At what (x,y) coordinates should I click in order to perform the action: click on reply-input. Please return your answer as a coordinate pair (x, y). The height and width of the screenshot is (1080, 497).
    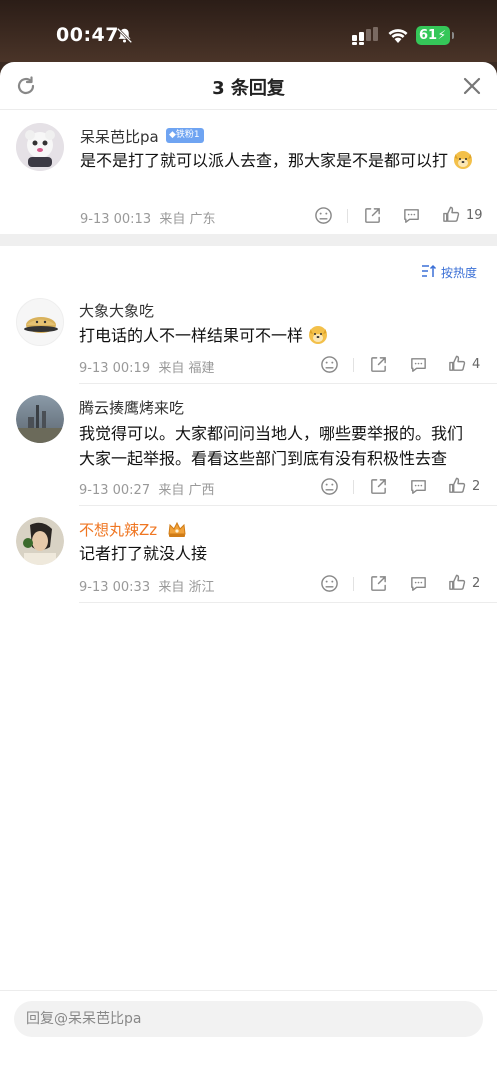
    Looking at the image, I should click on (248, 1019).